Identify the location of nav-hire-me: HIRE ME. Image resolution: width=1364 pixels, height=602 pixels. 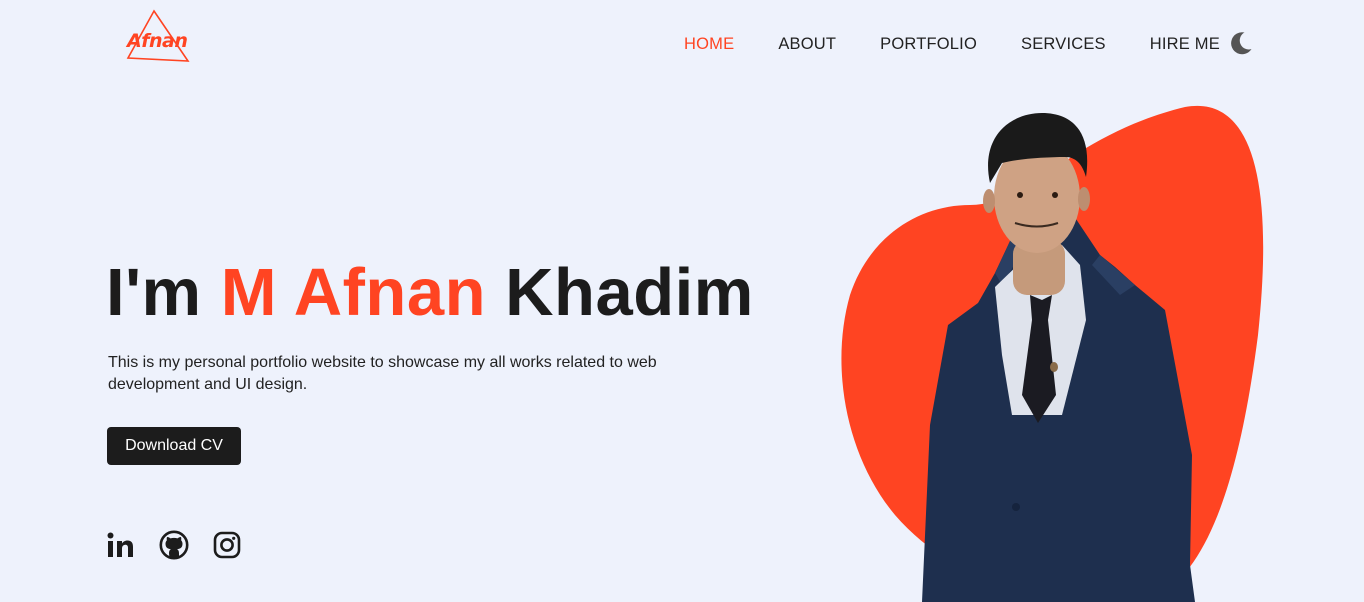
(1185, 44).